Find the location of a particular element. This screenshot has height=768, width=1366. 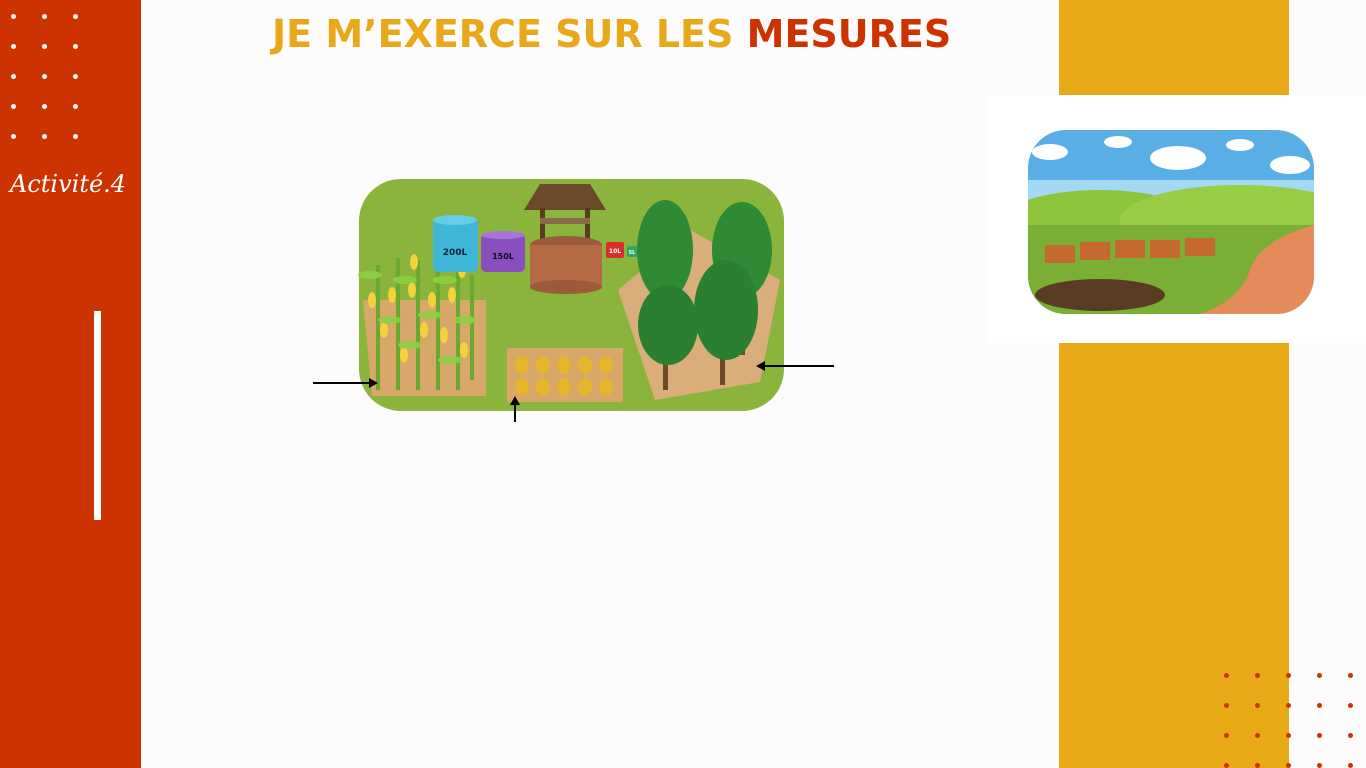

barrel-150l-label: 150L is located at coordinates (503, 256).